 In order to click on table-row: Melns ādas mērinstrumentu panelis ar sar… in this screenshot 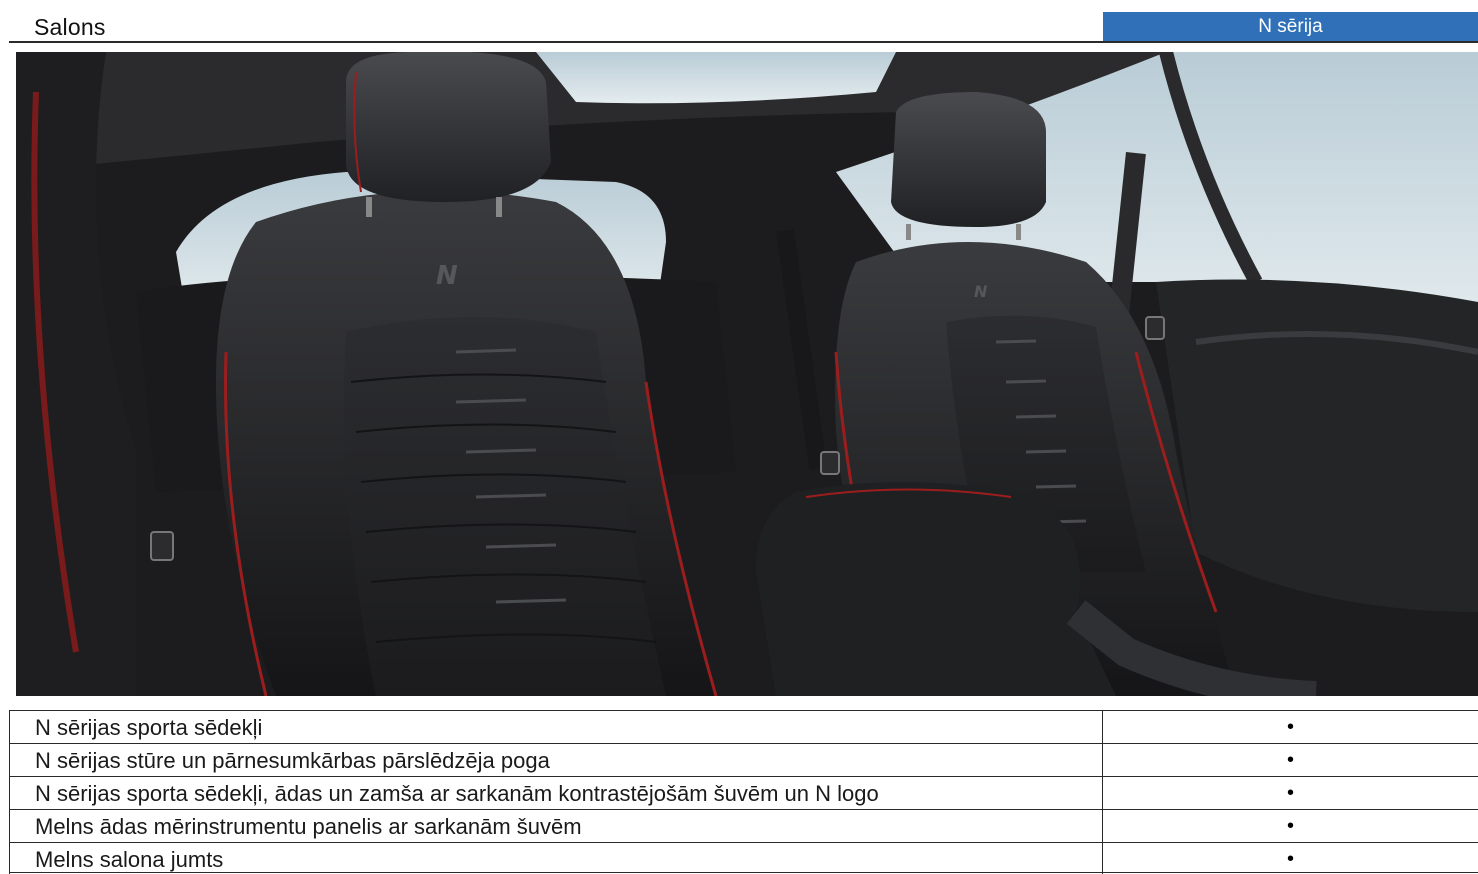, I will do `click(743, 826)`.